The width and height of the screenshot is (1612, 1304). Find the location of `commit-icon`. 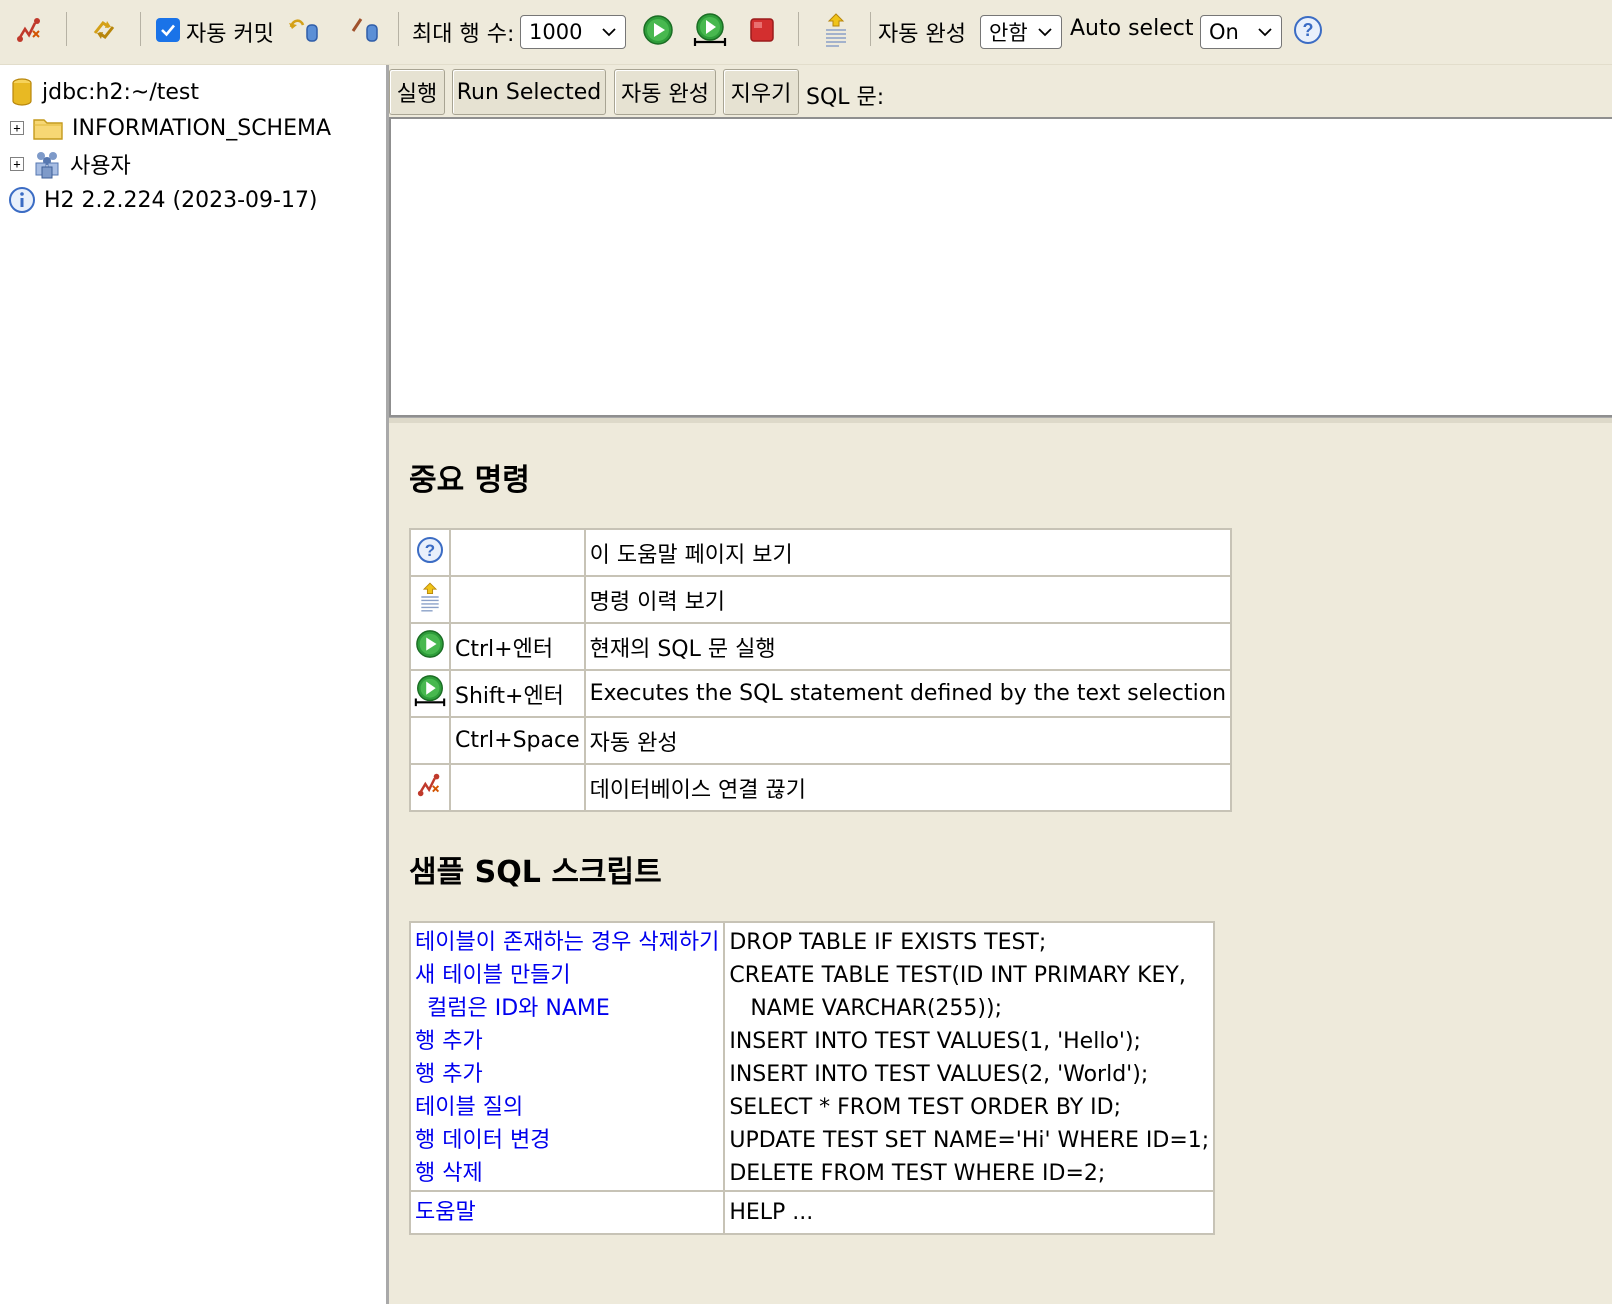

commit-icon is located at coordinates (364, 30).